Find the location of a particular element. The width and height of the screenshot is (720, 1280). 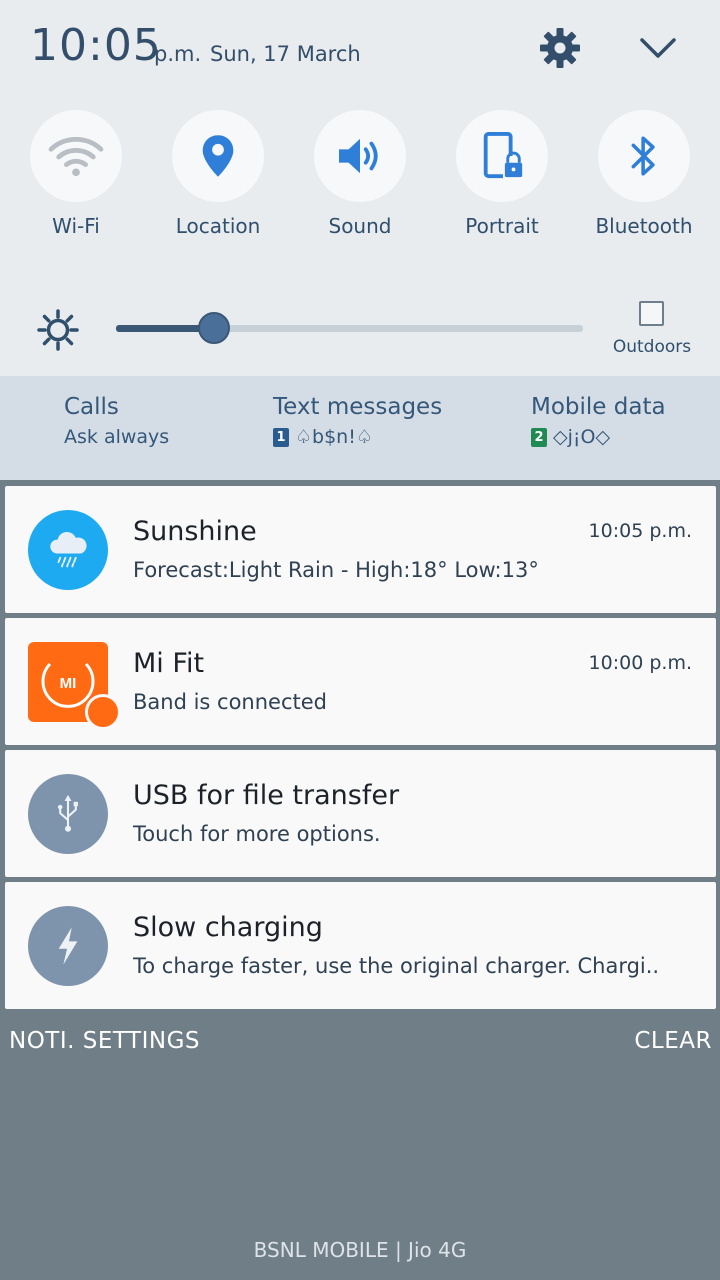

notification-title: Mi Fit is located at coordinates (169, 663).